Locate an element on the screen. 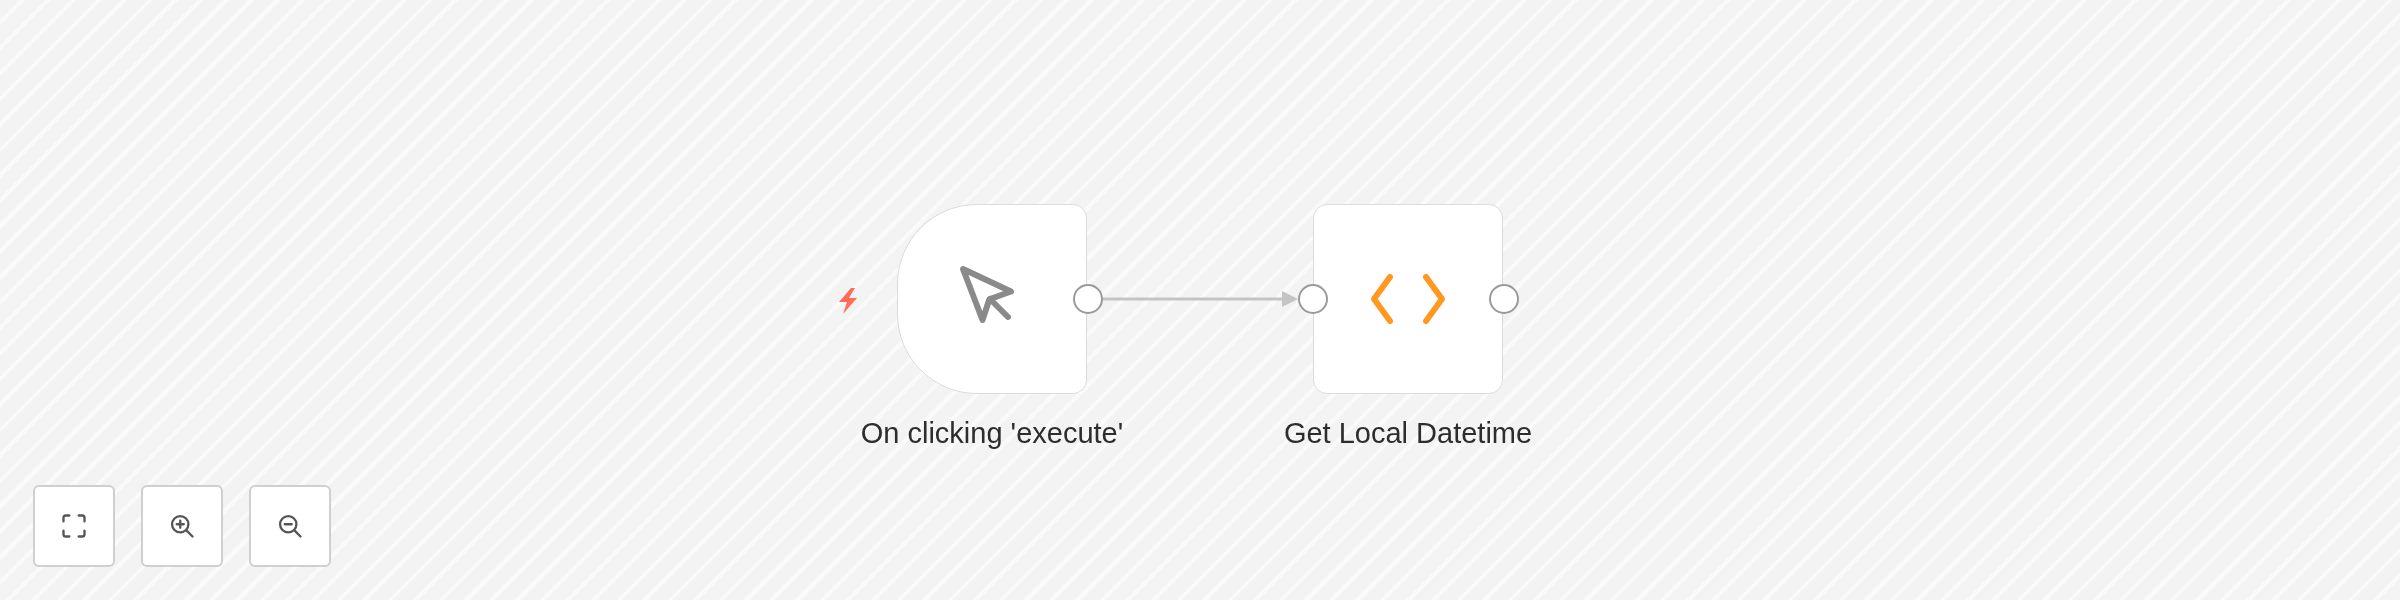  zoom-in-button is located at coordinates (182, 526).